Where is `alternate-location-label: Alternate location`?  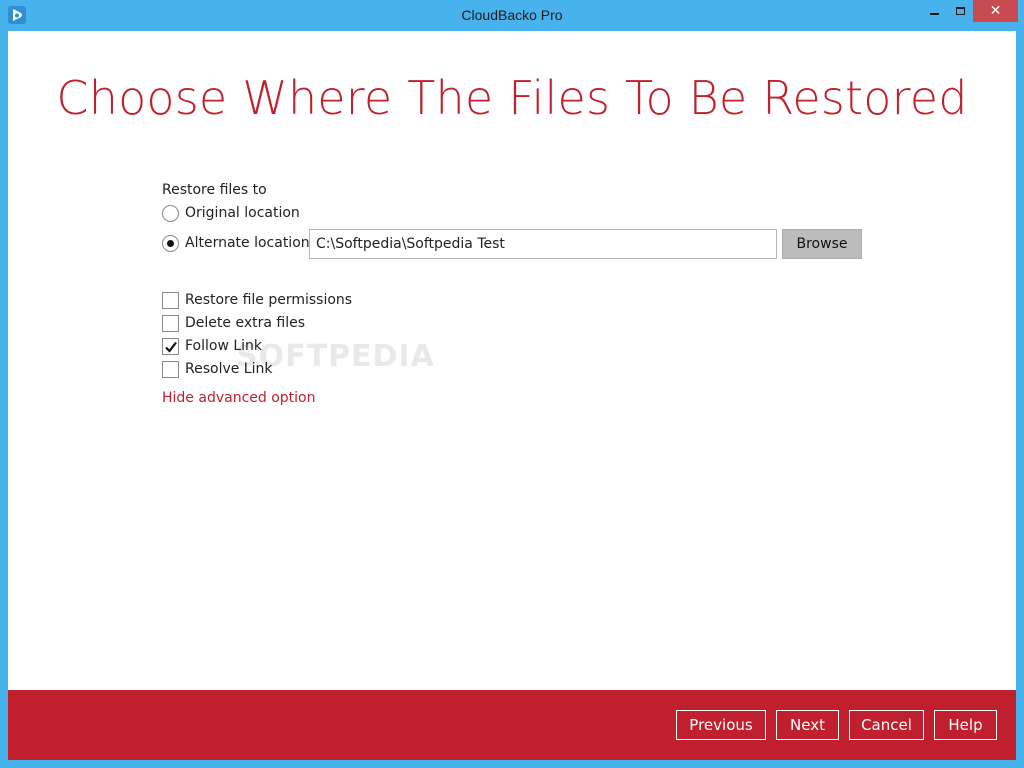 alternate-location-label: Alternate location is located at coordinates (247, 243).